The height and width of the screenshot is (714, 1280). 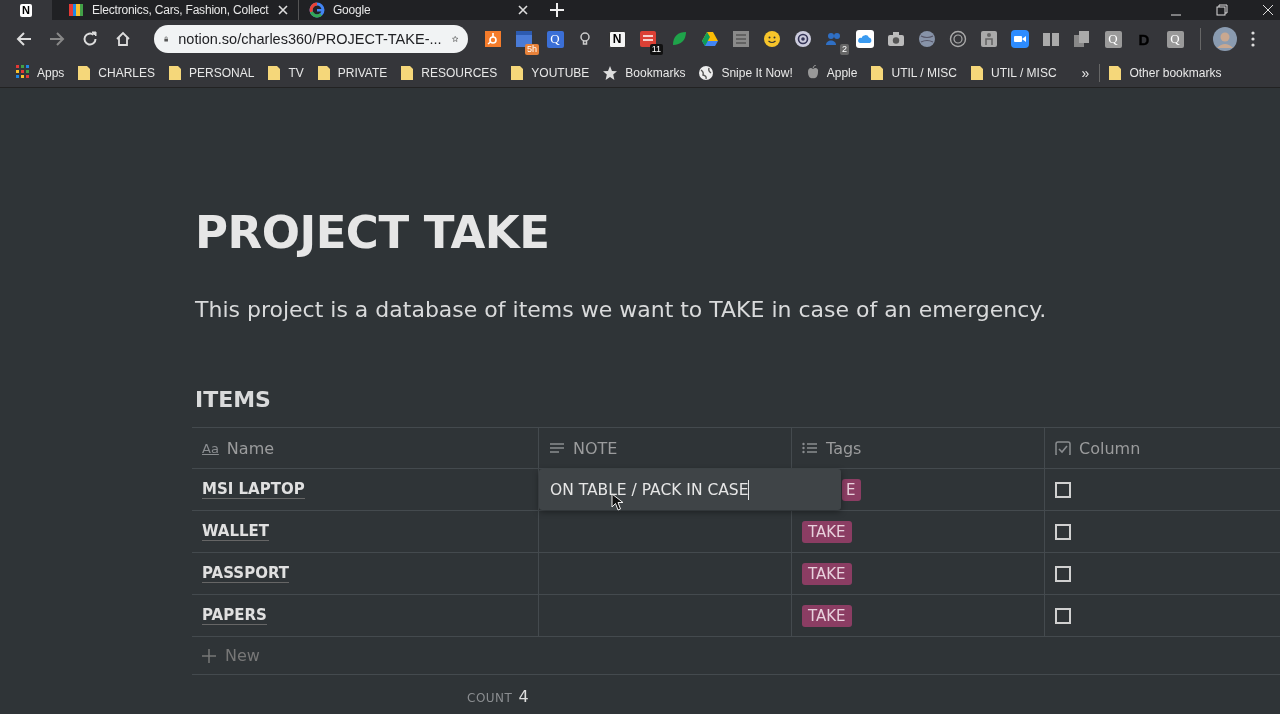 What do you see at coordinates (617, 39) in the screenshot?
I see `extension-icon: N` at bounding box center [617, 39].